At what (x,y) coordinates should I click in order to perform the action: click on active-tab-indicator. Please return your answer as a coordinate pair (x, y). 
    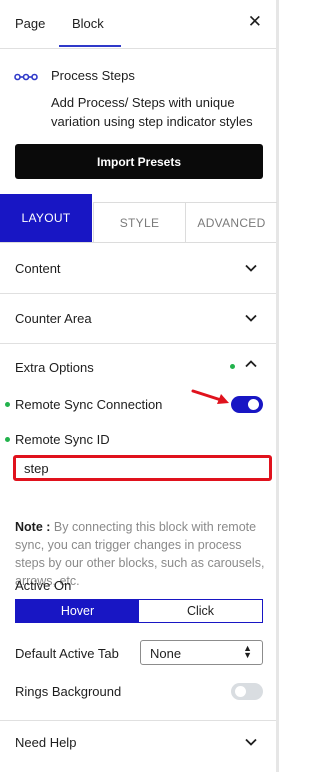
    Looking at the image, I should click on (90, 46).